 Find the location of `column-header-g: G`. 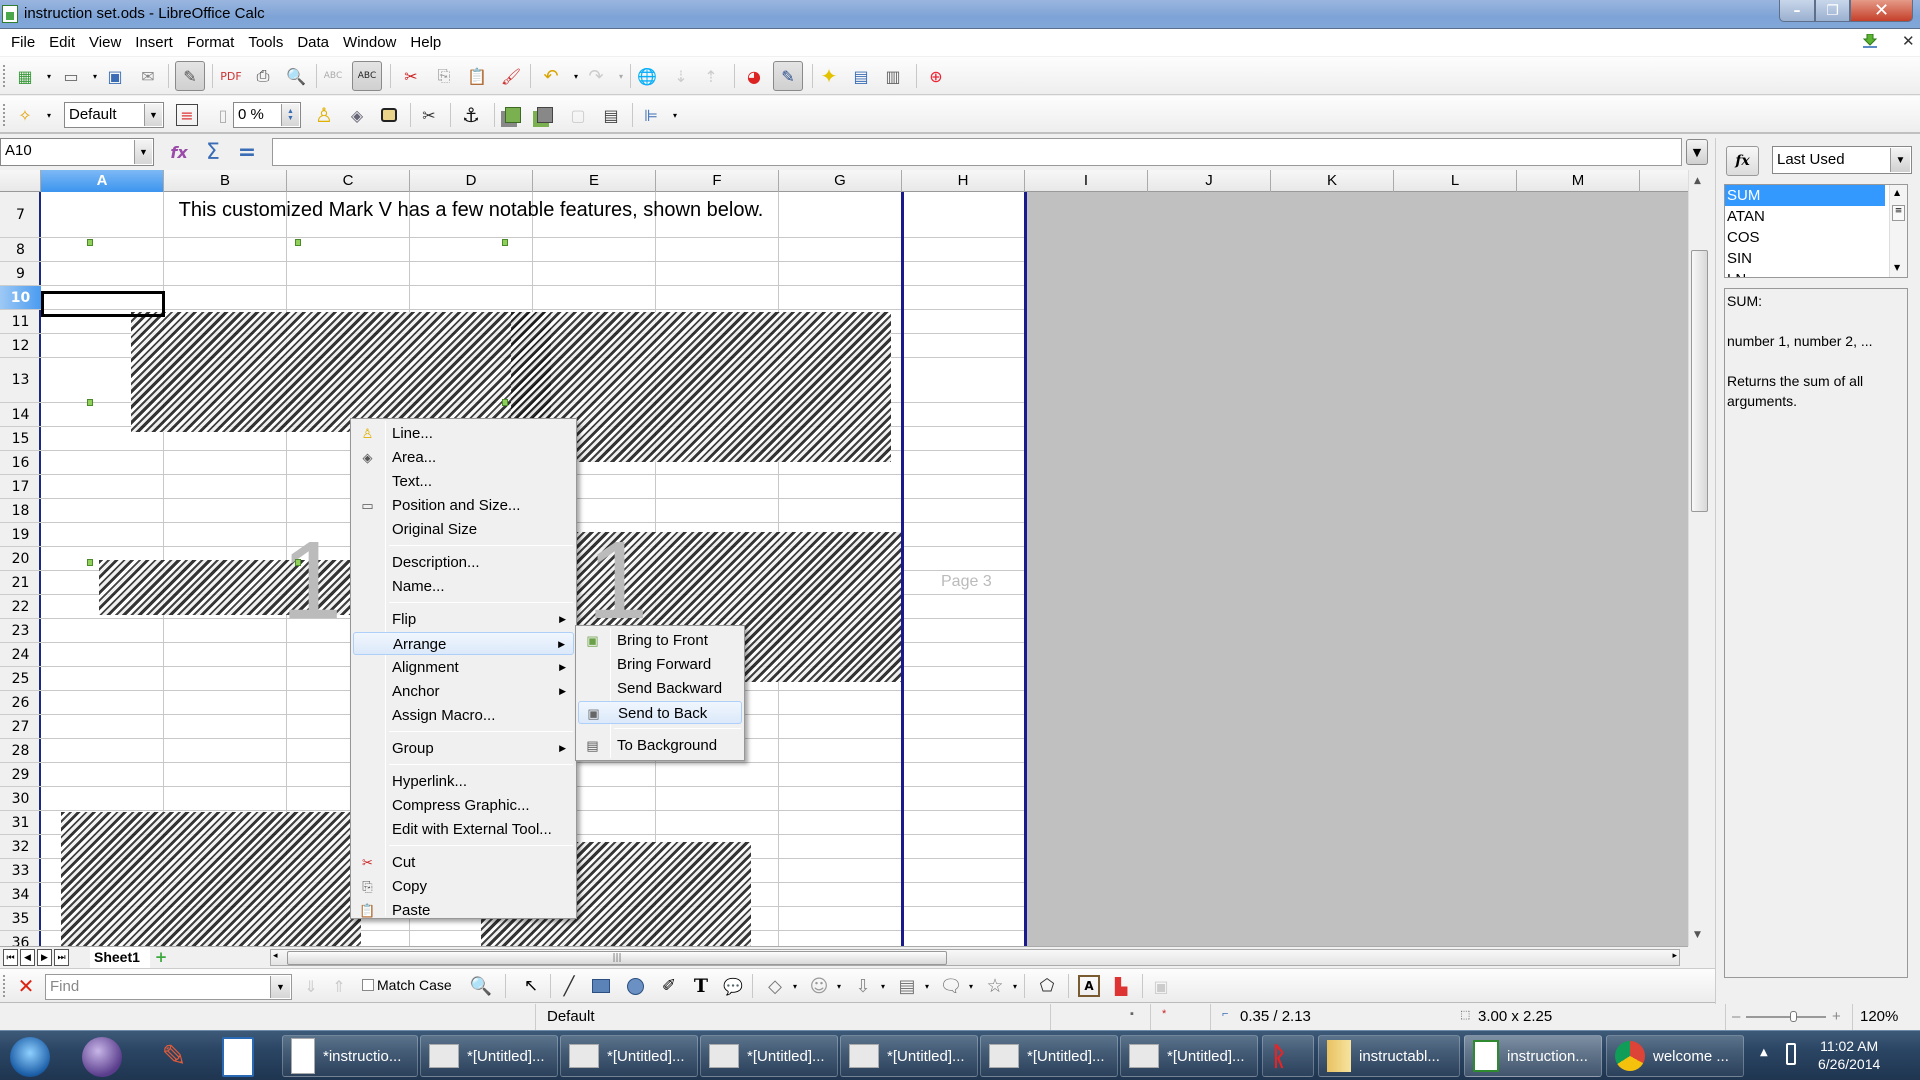

column-header-g: G is located at coordinates (840, 181).